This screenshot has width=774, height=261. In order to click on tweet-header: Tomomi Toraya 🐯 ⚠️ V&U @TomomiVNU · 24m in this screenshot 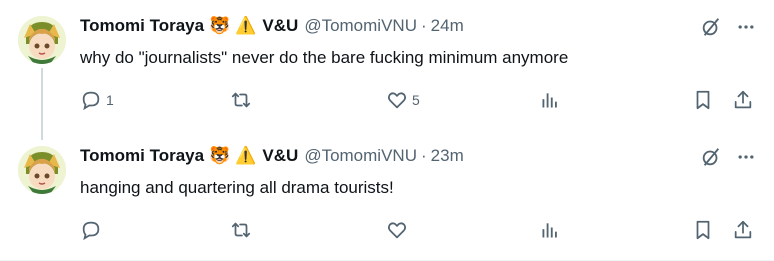, I will do `click(272, 26)`.